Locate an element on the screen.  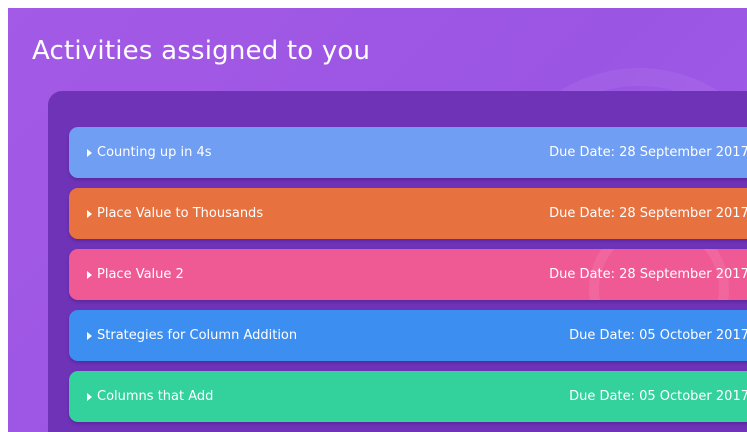
activity-name: Counting up in 4s is located at coordinates (149, 152).